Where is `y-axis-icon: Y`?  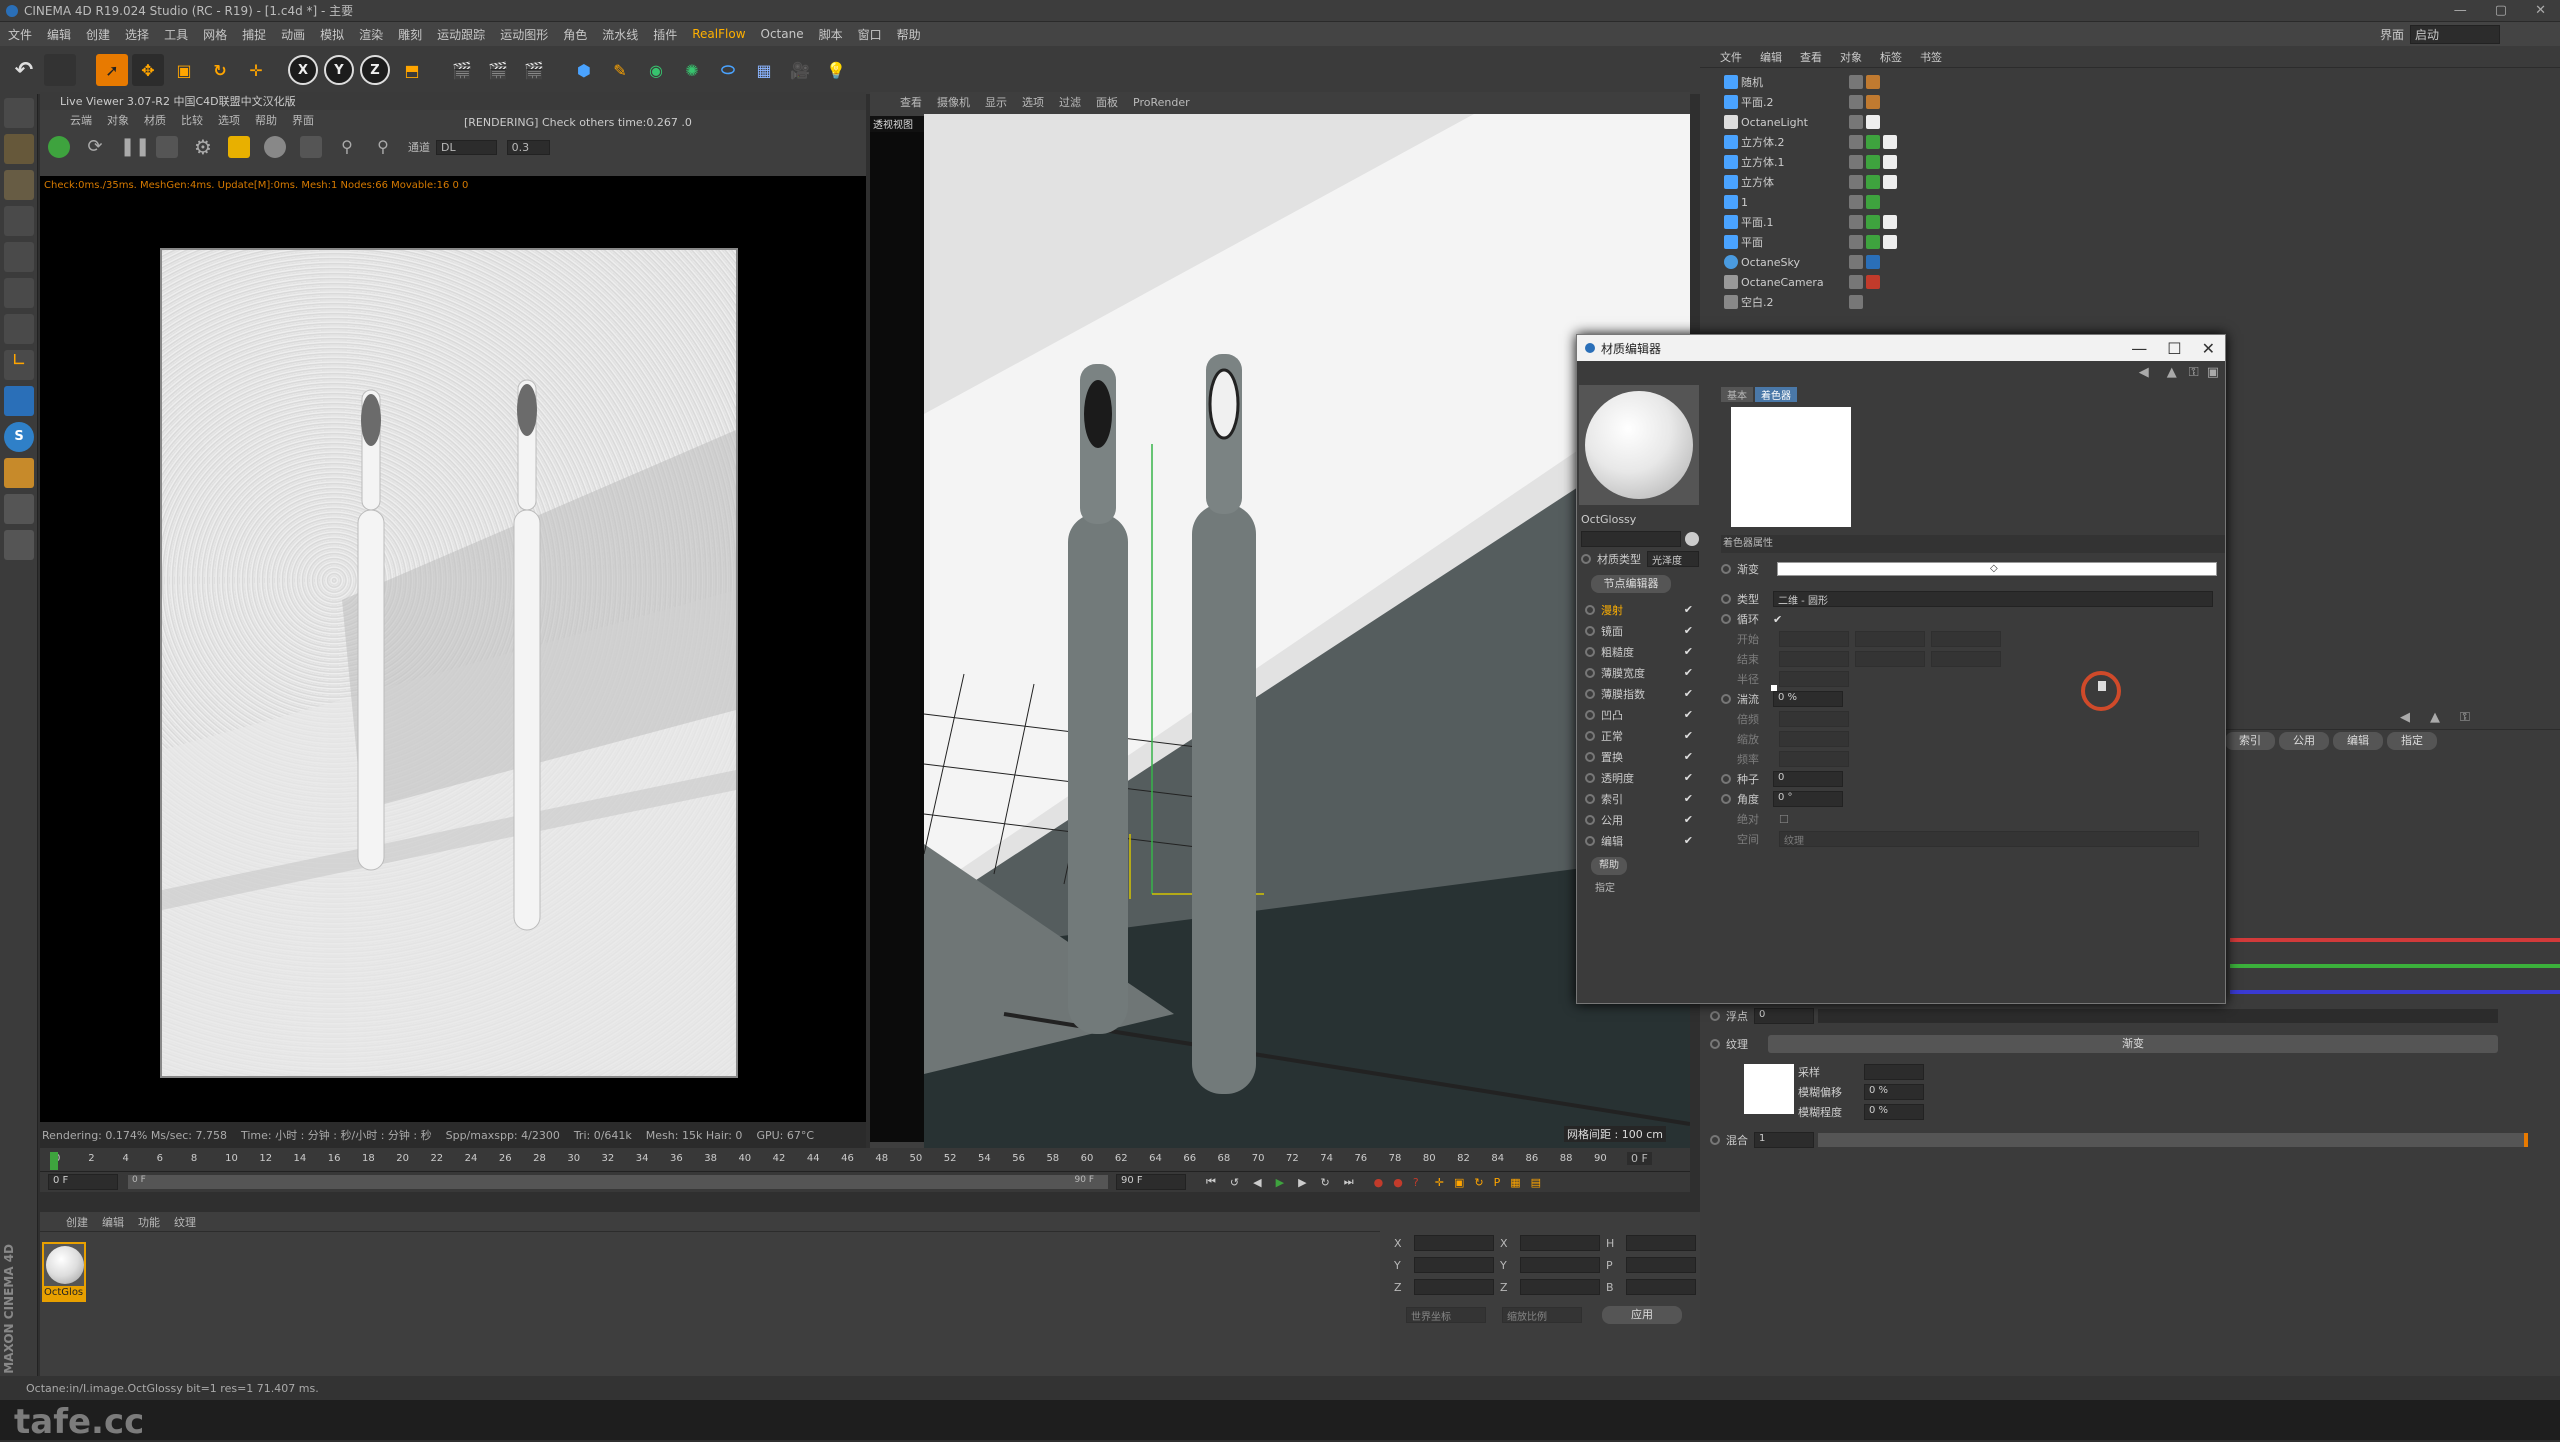
y-axis-icon: Y is located at coordinates (339, 70).